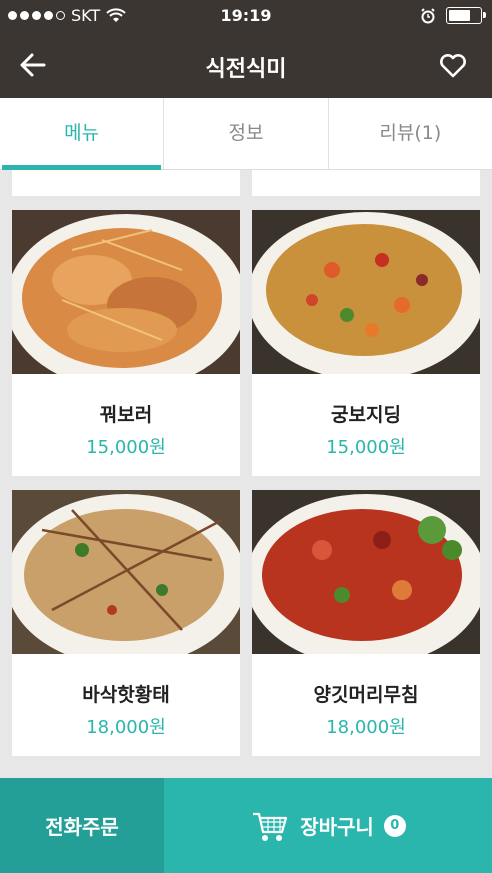 This screenshot has height=873, width=492. I want to click on heart-icon, so click(453, 65).